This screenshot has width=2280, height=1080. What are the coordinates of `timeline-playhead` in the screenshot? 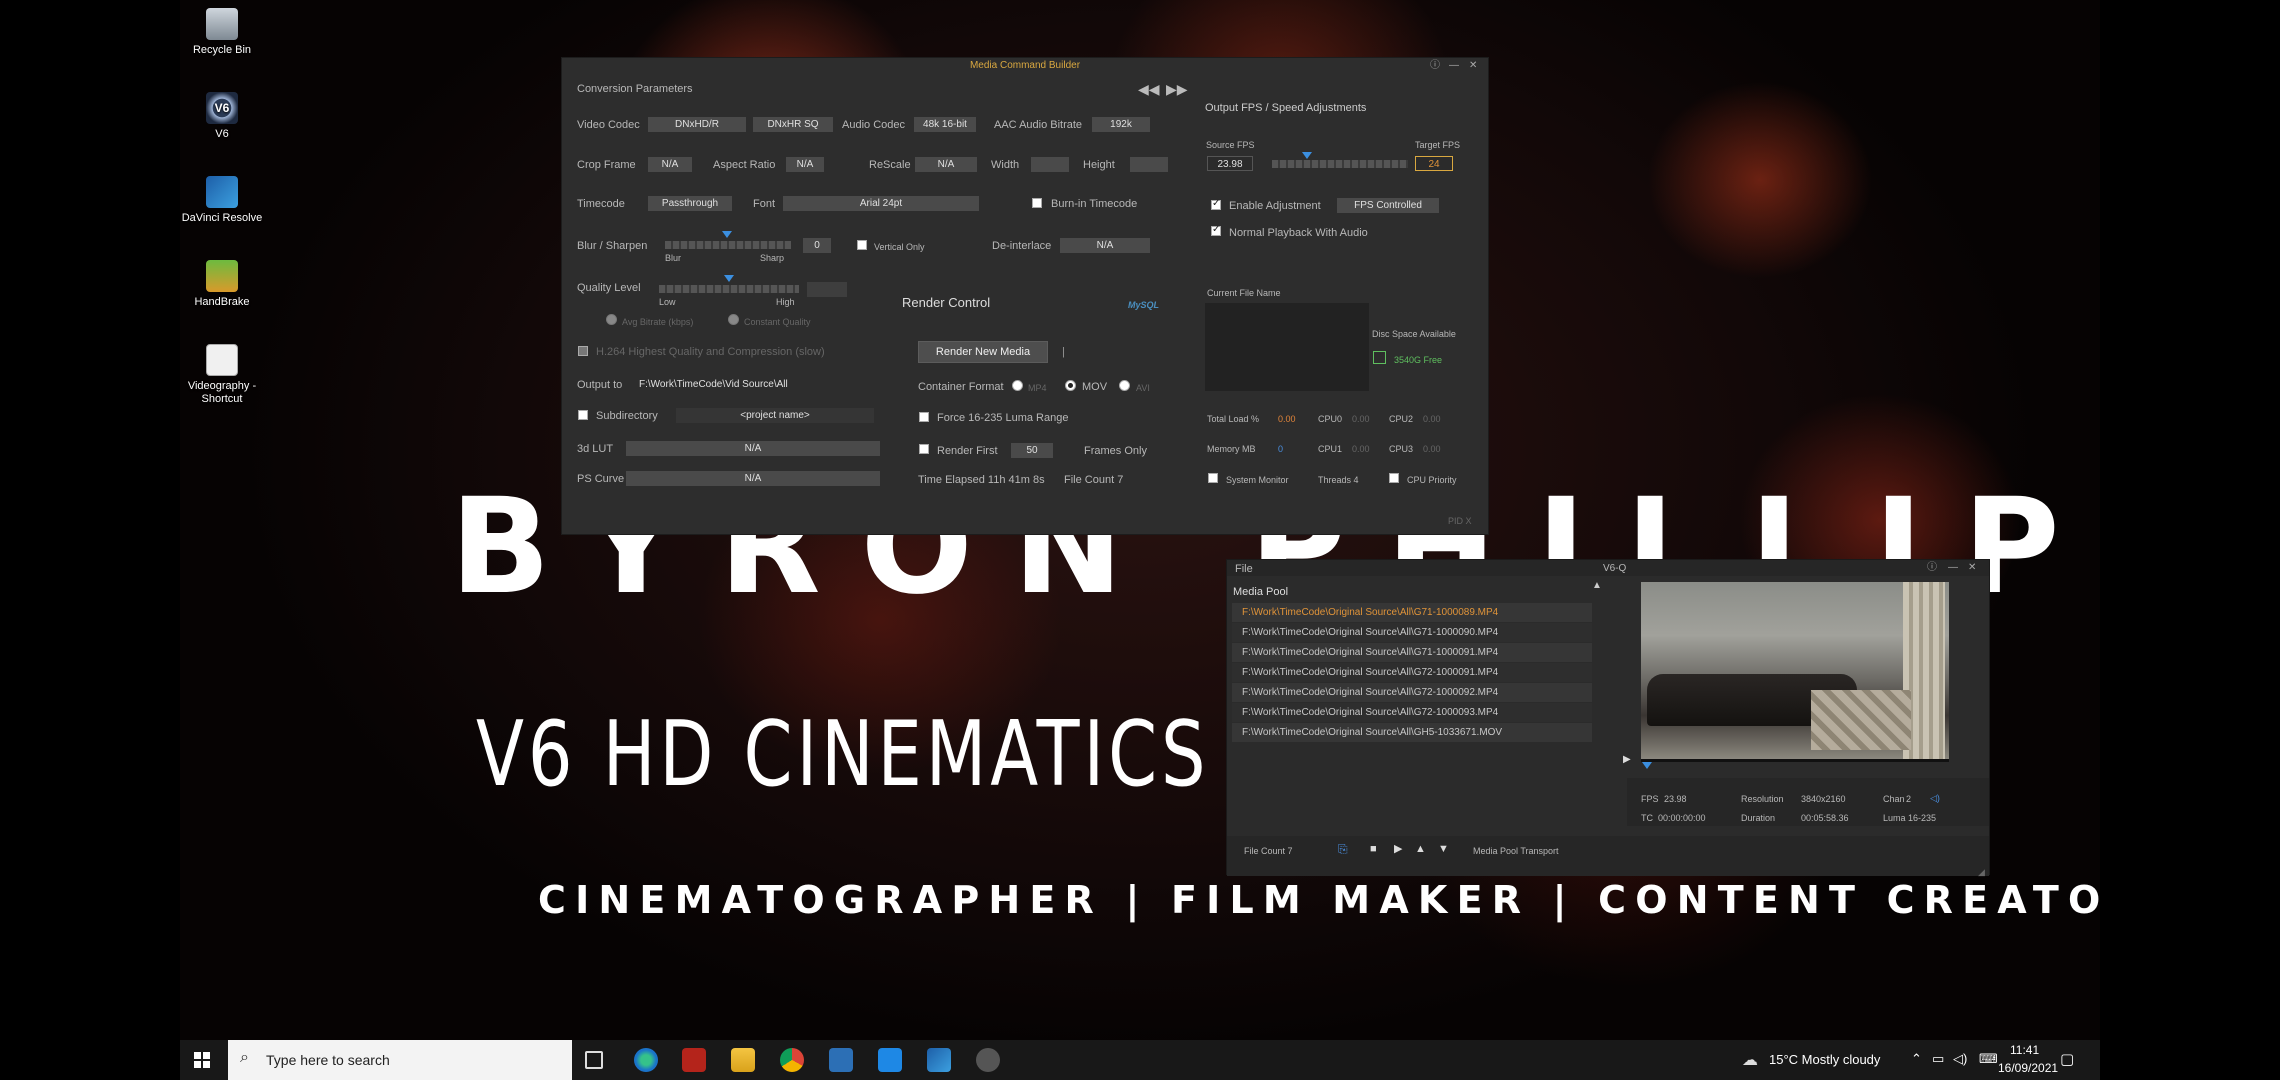 It's located at (1647, 765).